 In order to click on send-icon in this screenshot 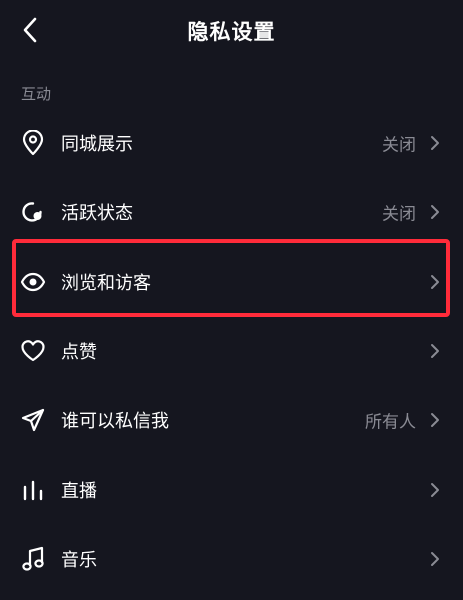, I will do `click(33, 420)`.